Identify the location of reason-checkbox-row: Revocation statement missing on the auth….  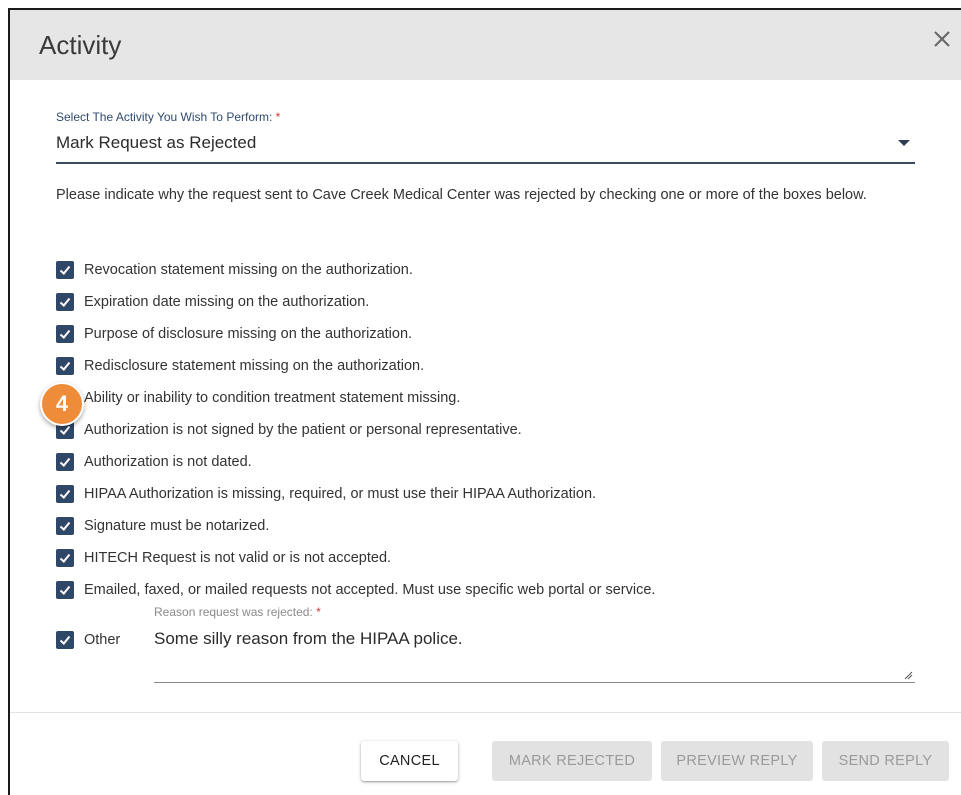
(234, 270).